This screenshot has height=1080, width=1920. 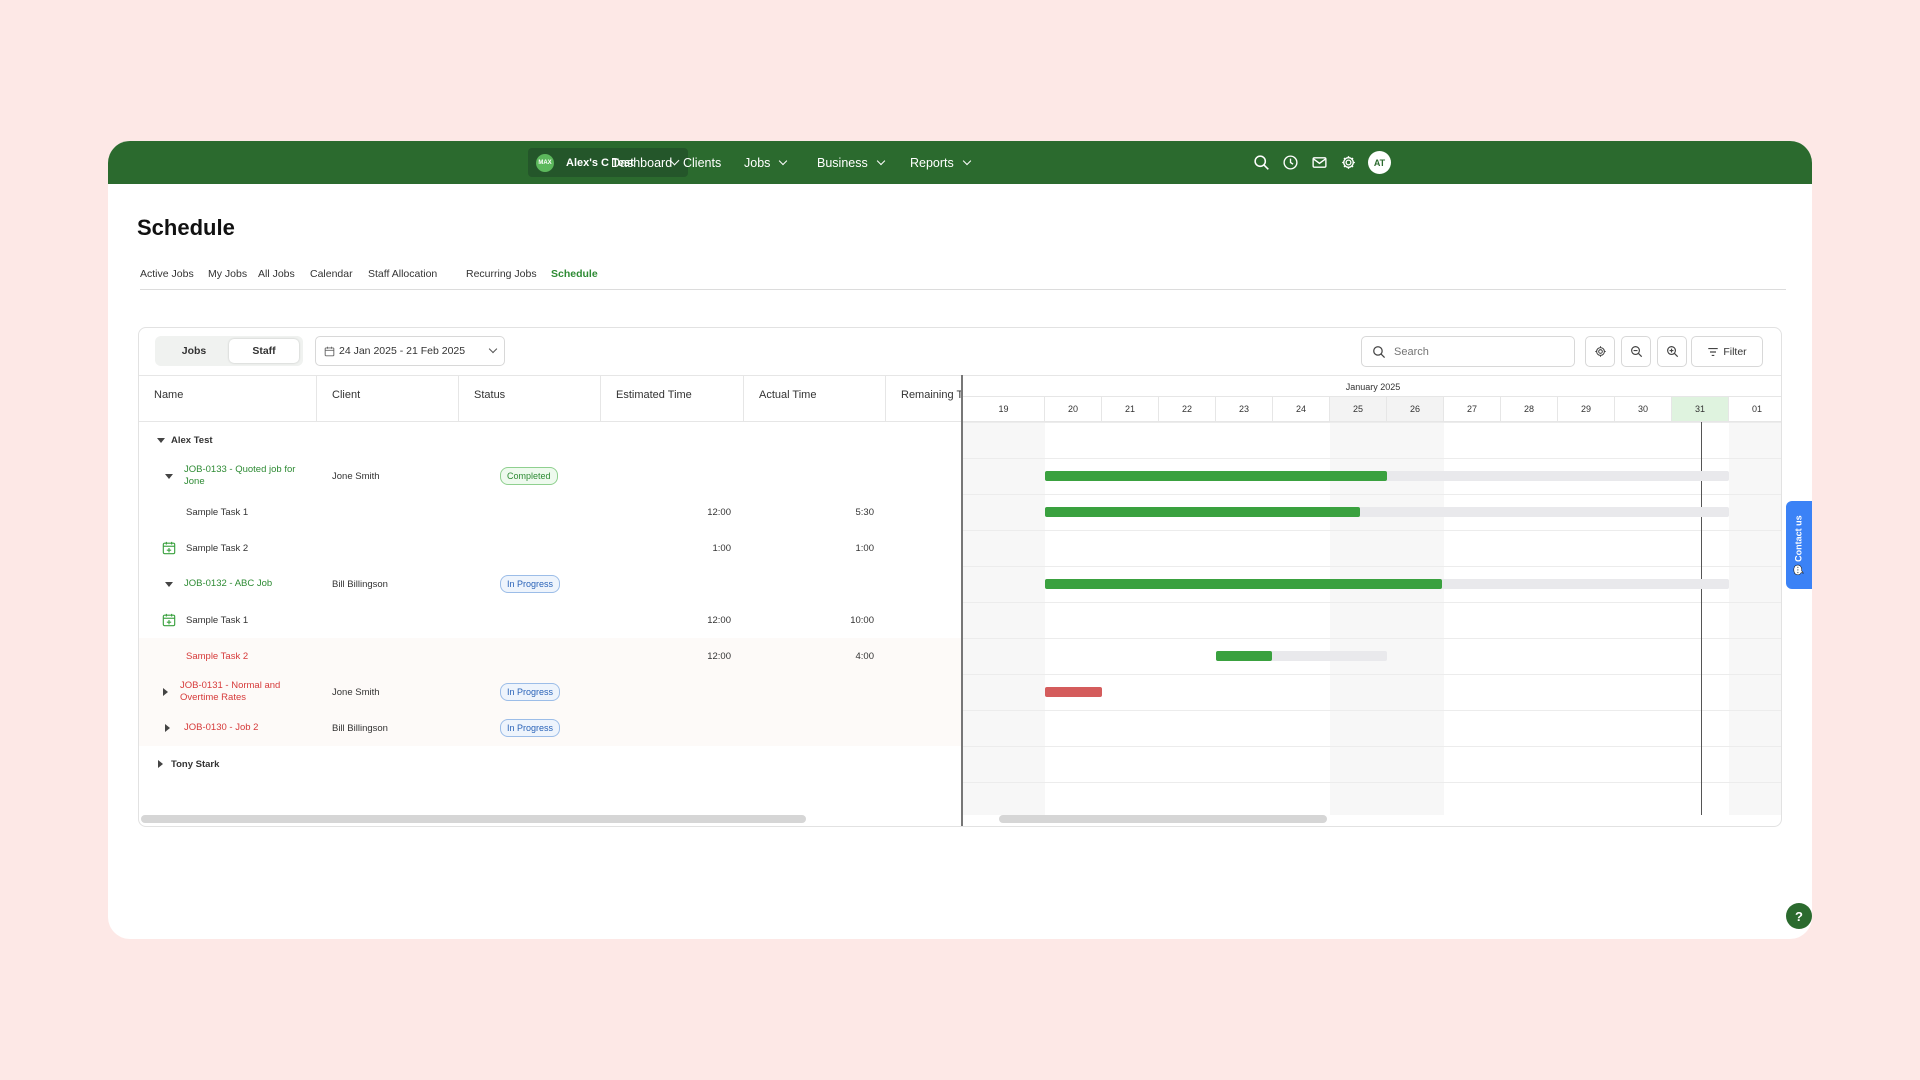 What do you see at coordinates (809, 620) in the screenshot?
I see `actual-time: 10:00` at bounding box center [809, 620].